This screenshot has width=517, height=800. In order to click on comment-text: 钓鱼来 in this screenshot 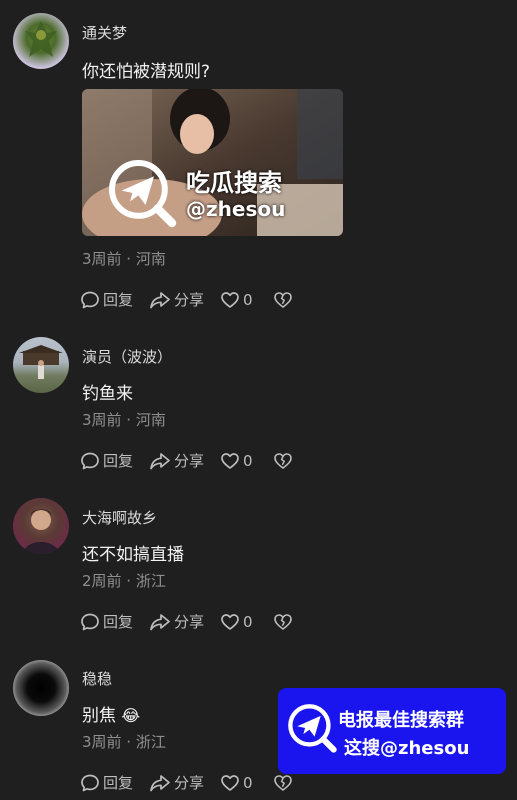, I will do `click(107, 394)`.